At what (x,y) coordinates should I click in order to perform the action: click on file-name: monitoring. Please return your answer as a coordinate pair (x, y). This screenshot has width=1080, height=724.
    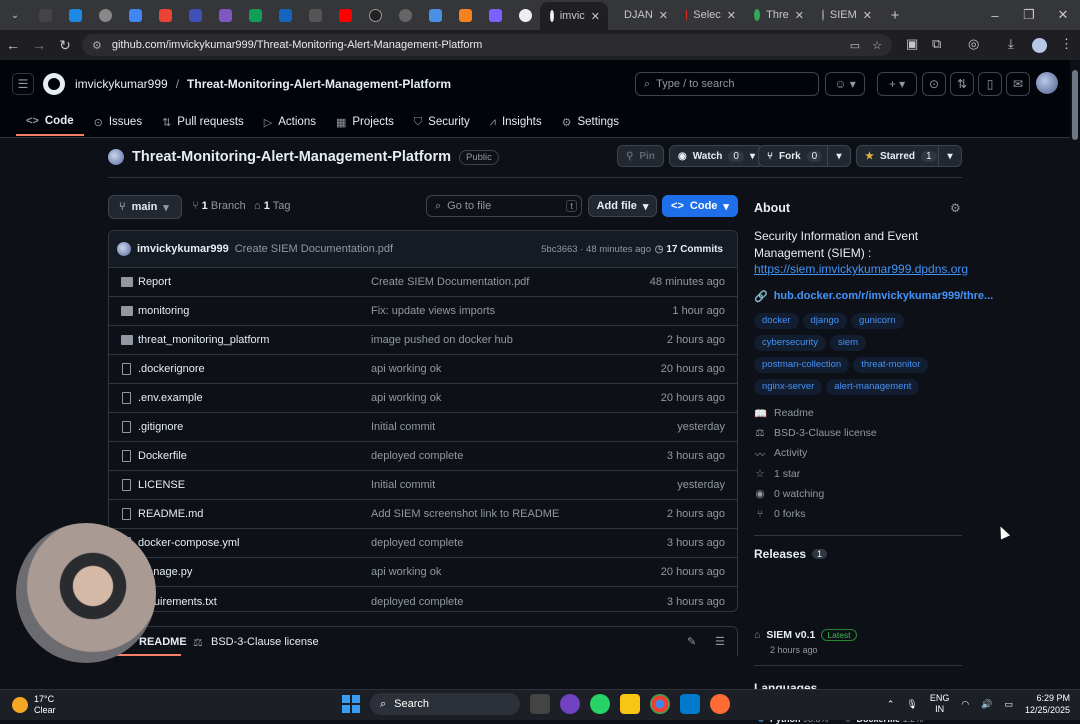
    Looking at the image, I should click on (163, 311).